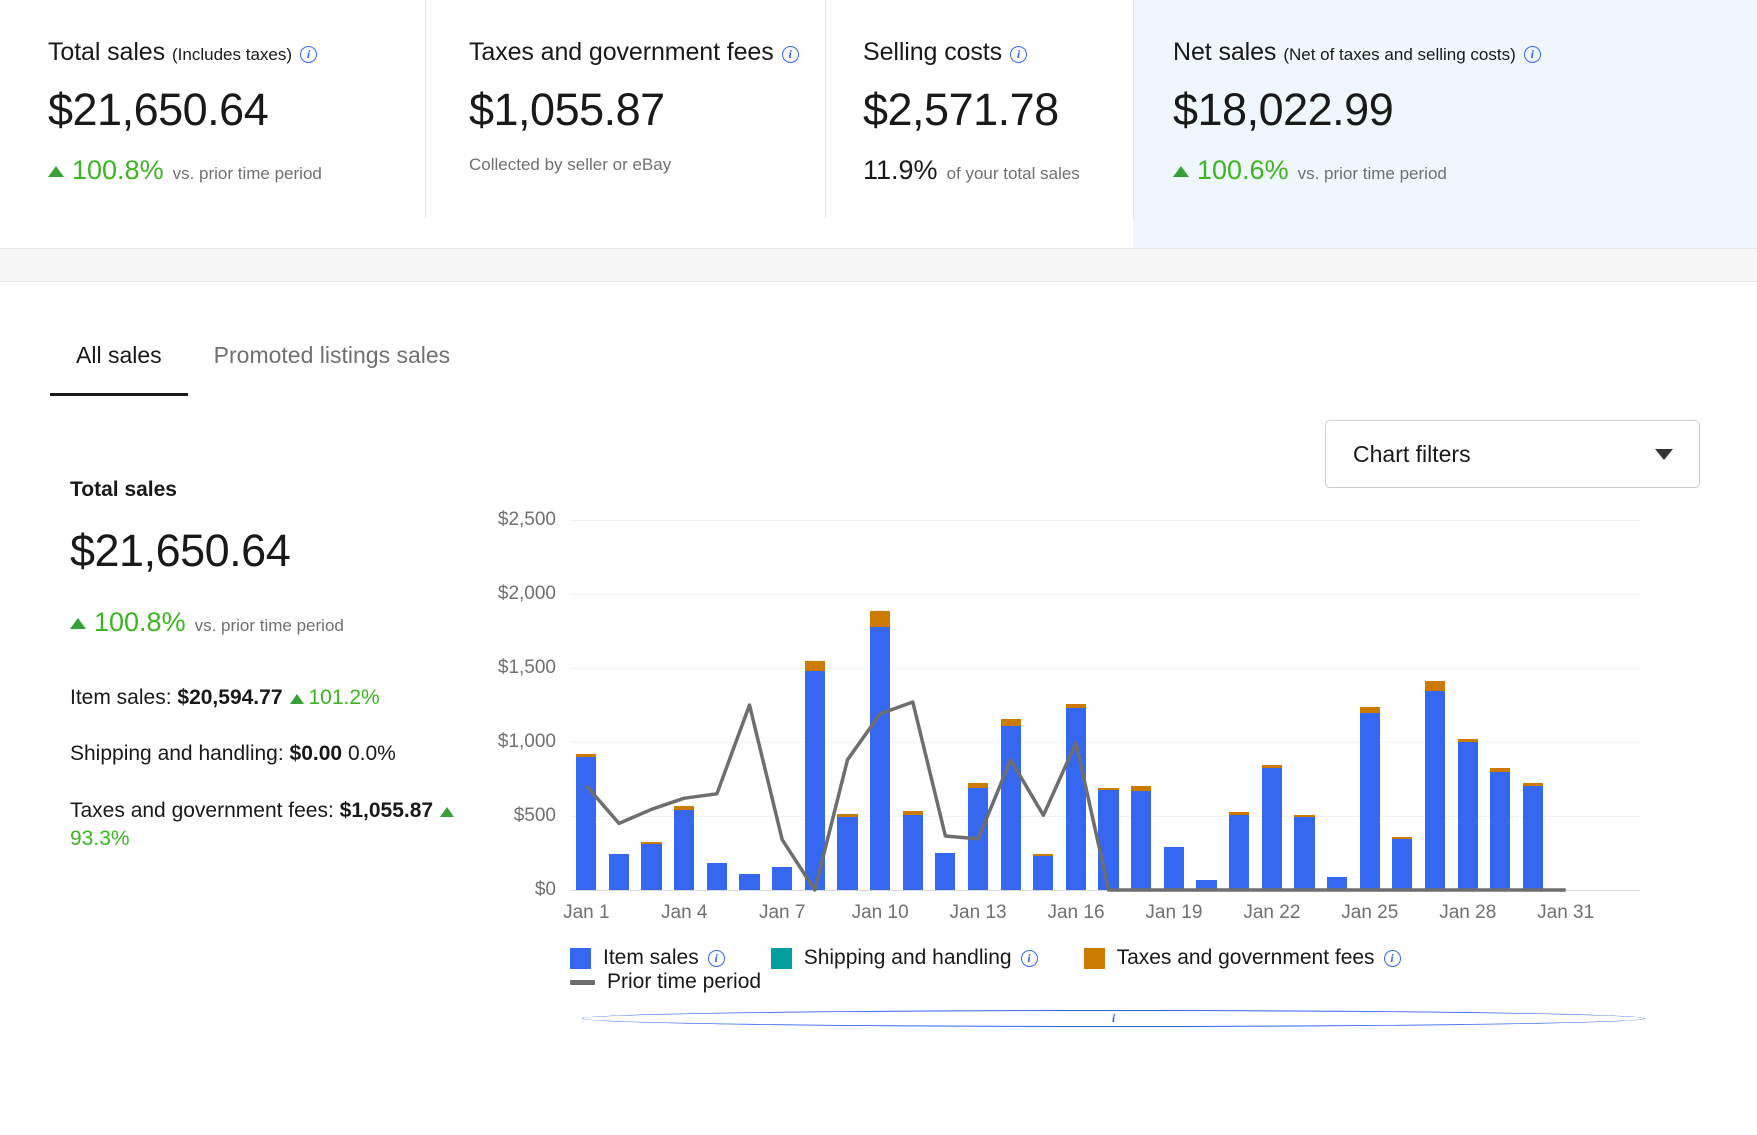  What do you see at coordinates (570, 164) in the screenshot?
I see `kpi-delta-note: Collected by seller or eBay` at bounding box center [570, 164].